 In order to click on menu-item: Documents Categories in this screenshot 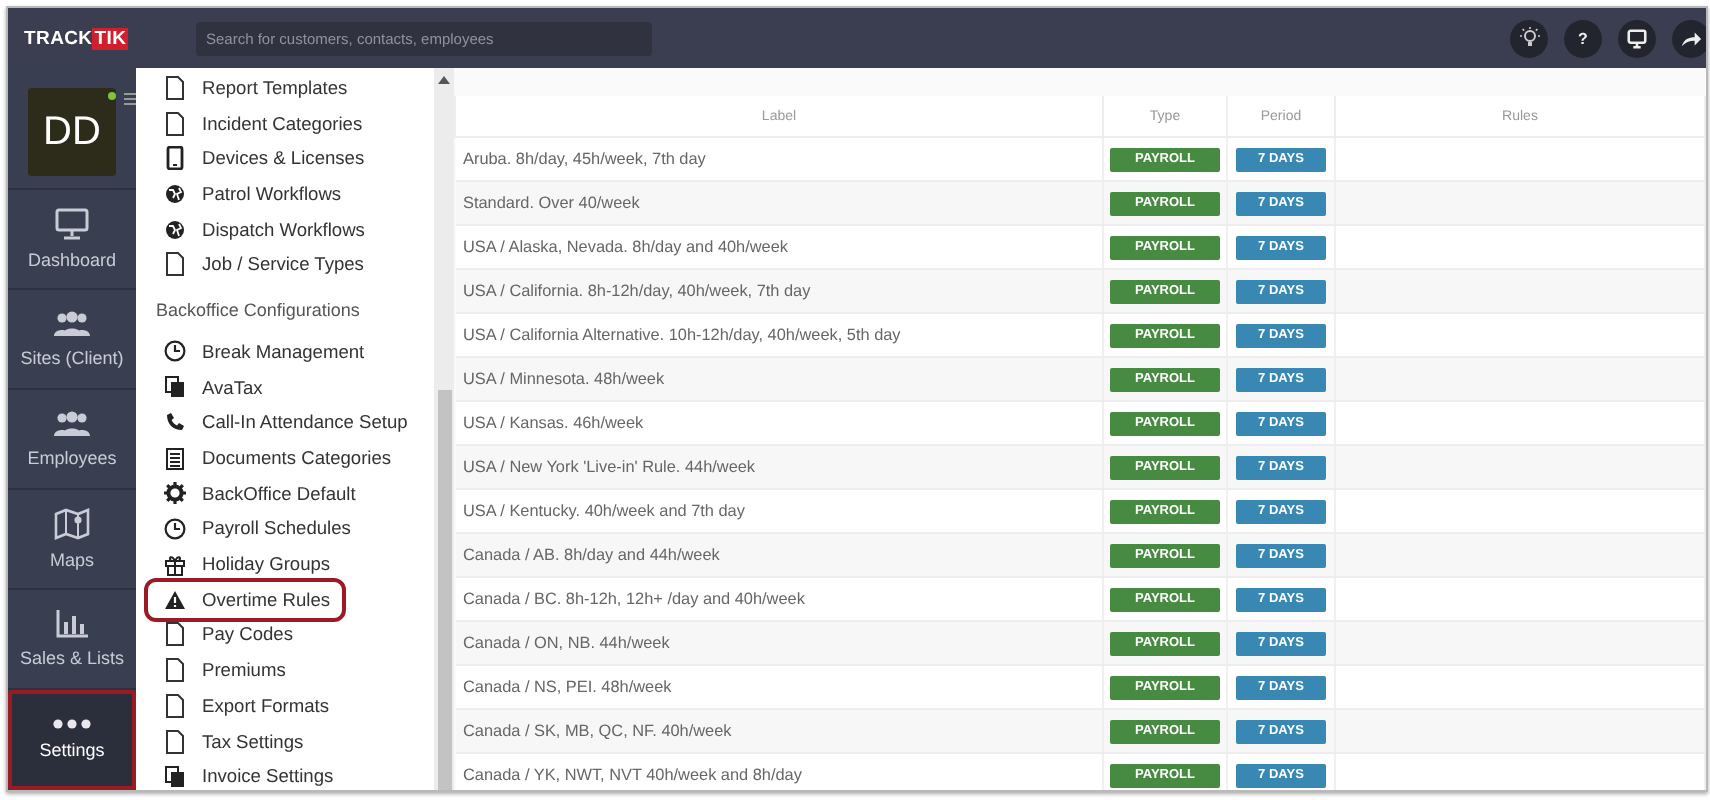, I will do `click(280, 458)`.